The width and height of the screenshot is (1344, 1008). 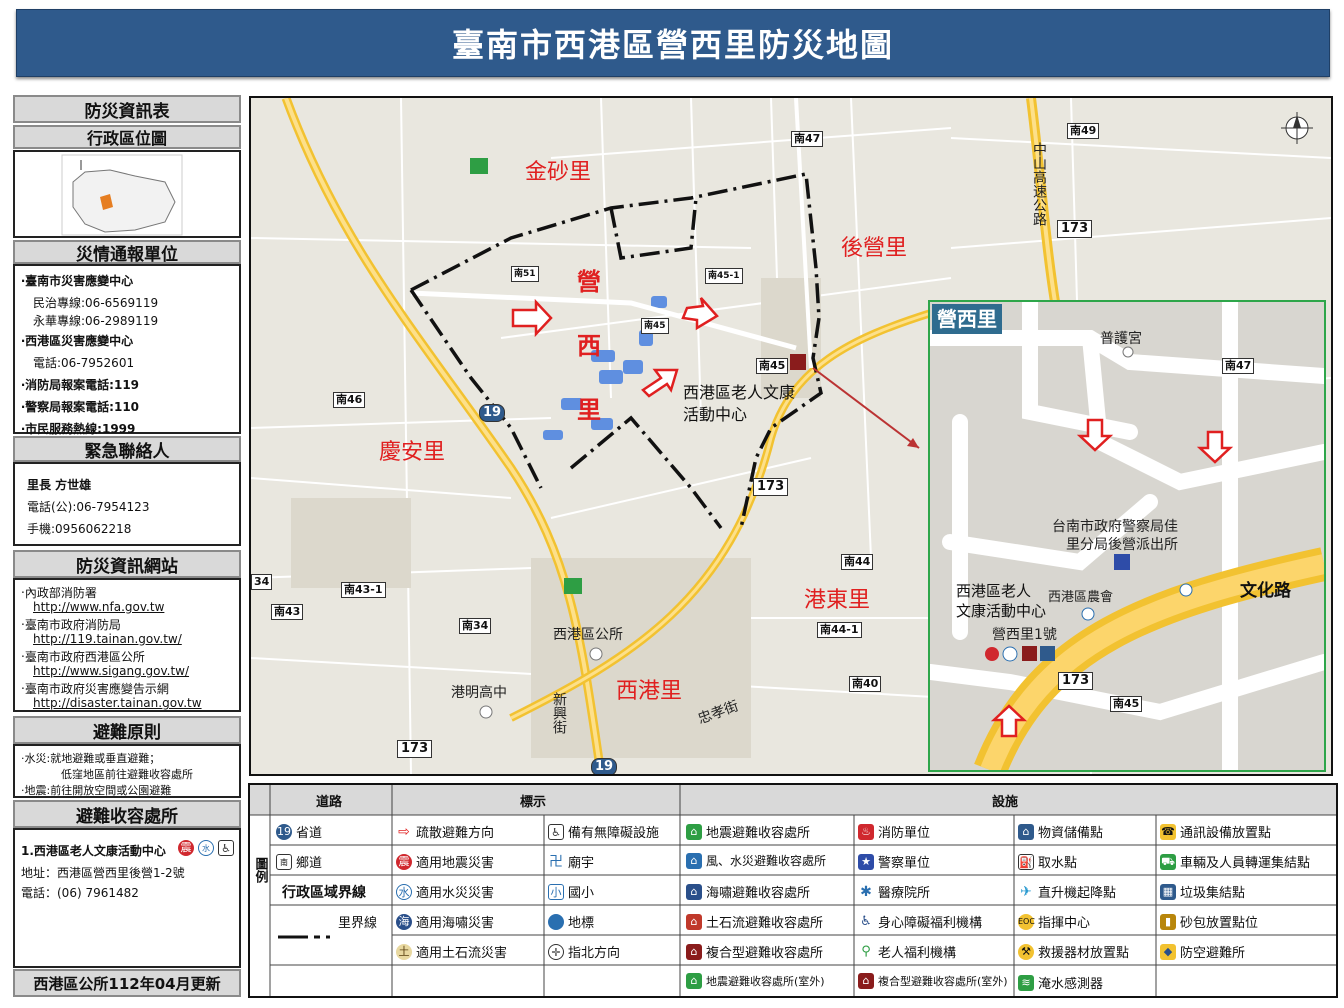 What do you see at coordinates (455, 833) in the screenshot?
I see `legend-sign: 疏散避難方向` at bounding box center [455, 833].